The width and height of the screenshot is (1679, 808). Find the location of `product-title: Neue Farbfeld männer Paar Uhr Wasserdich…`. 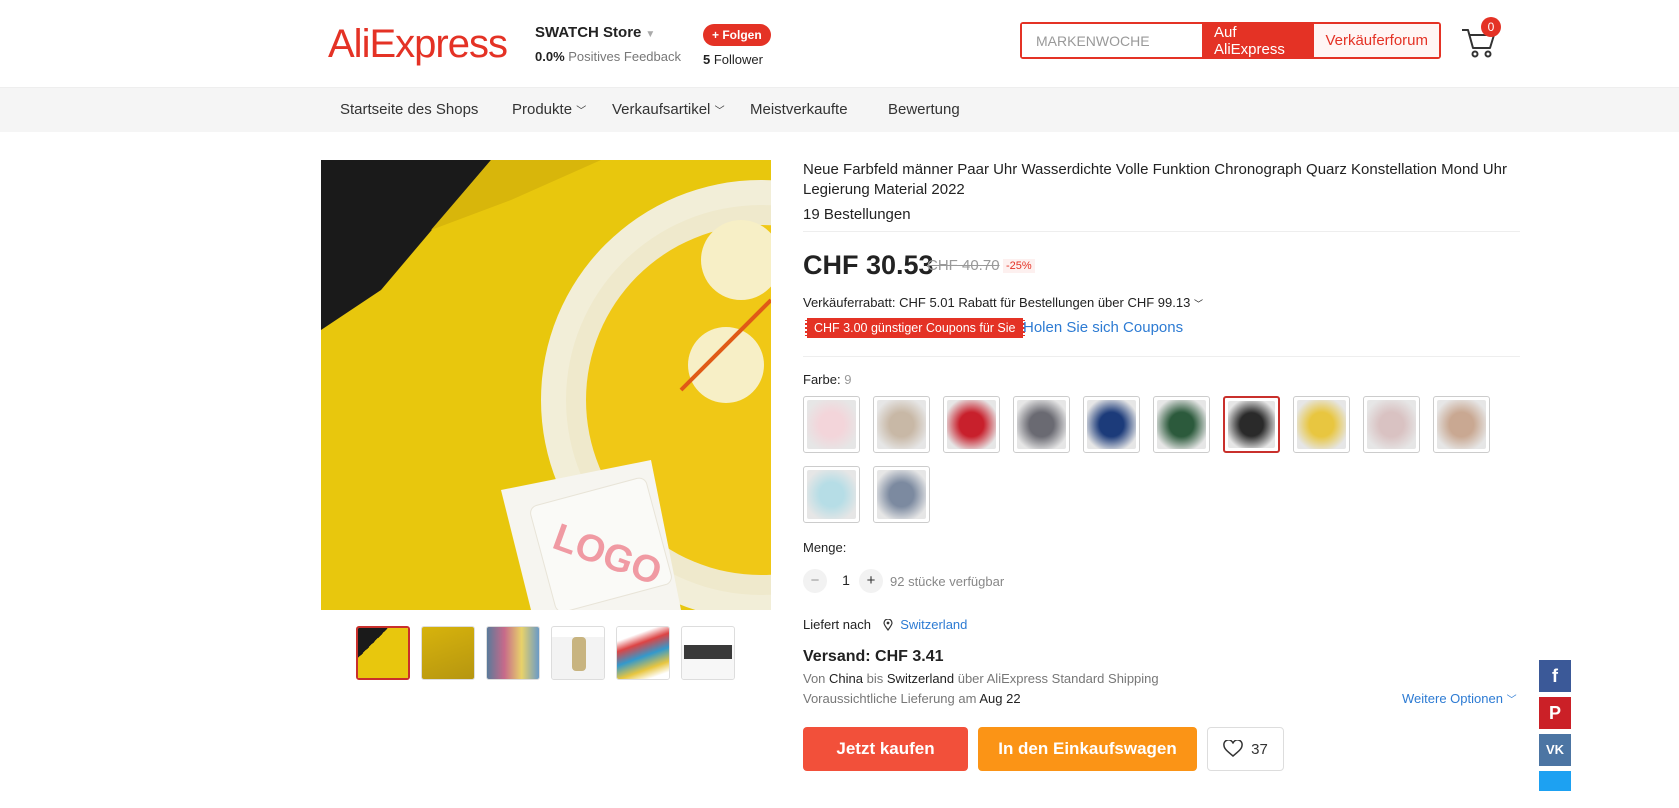

product-title: Neue Farbfeld männer Paar Uhr Wasserdich… is located at coordinates (1155, 179).